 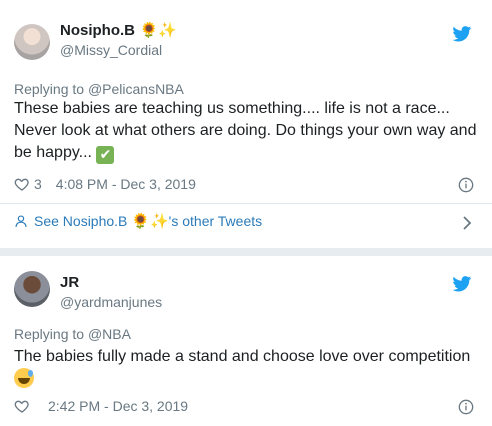 What do you see at coordinates (136, 89) in the screenshot?
I see `reply-to-link: @PelicansNBA` at bounding box center [136, 89].